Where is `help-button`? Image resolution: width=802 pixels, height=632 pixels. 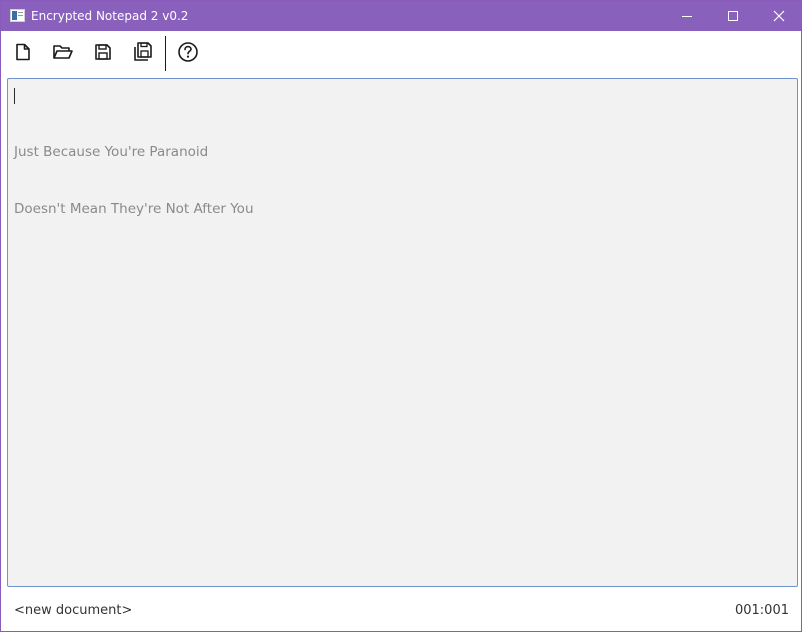 help-button is located at coordinates (188, 52).